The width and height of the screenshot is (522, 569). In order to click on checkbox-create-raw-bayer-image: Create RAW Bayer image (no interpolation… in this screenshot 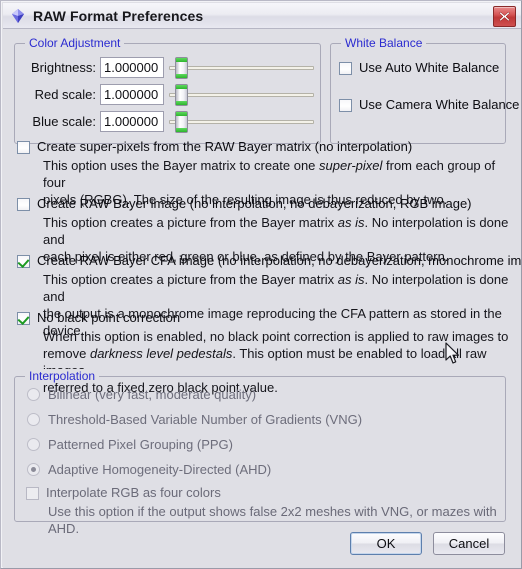, I will do `click(244, 204)`.